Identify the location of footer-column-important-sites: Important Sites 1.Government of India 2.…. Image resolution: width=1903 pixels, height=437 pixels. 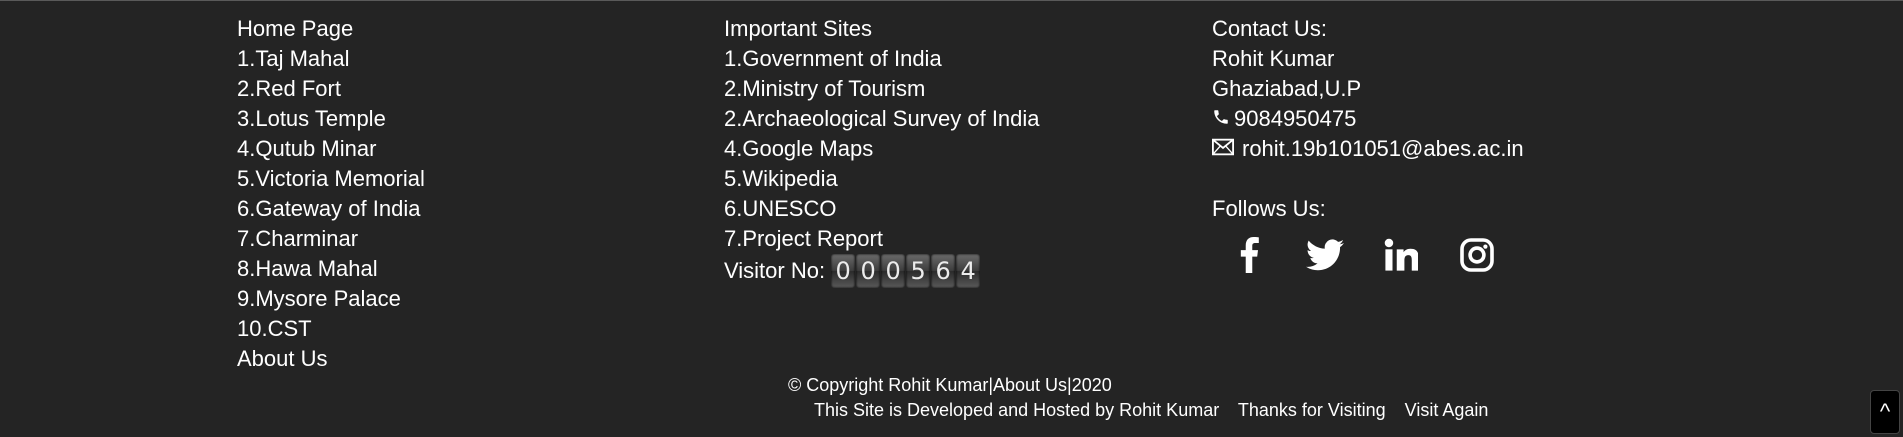
(882, 151).